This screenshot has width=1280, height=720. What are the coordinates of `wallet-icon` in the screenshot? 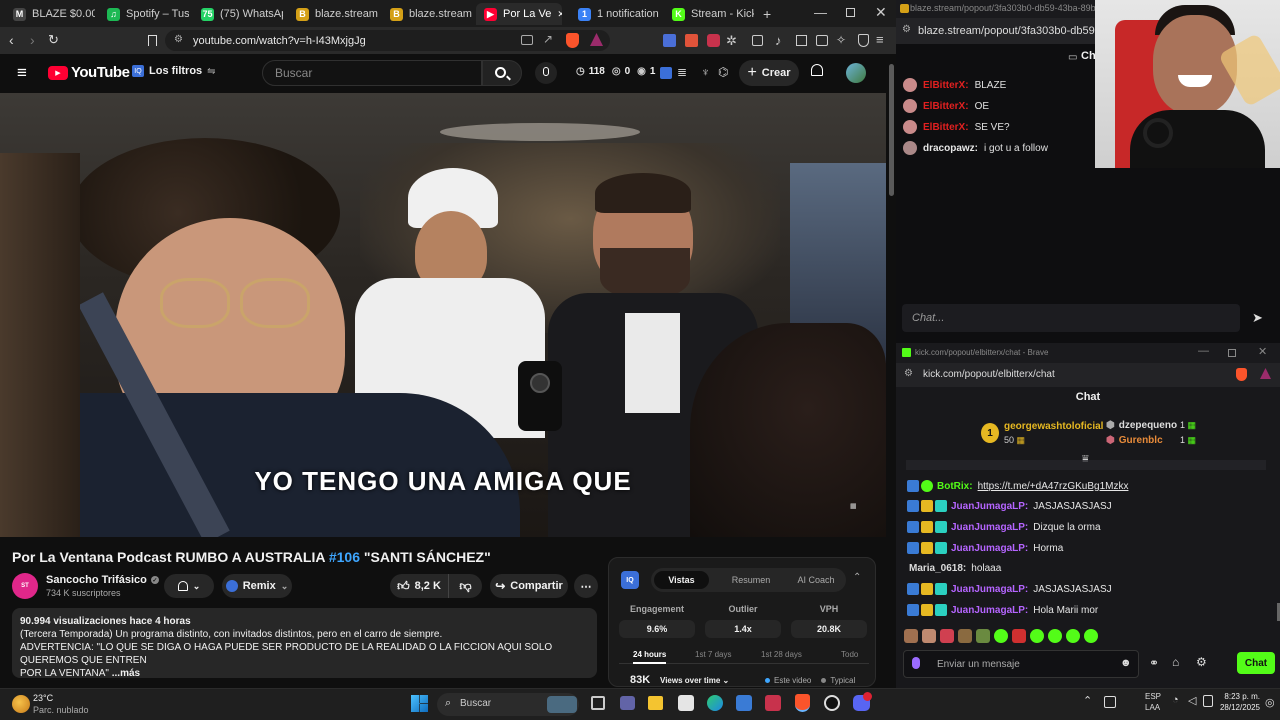 It's located at (822, 40).